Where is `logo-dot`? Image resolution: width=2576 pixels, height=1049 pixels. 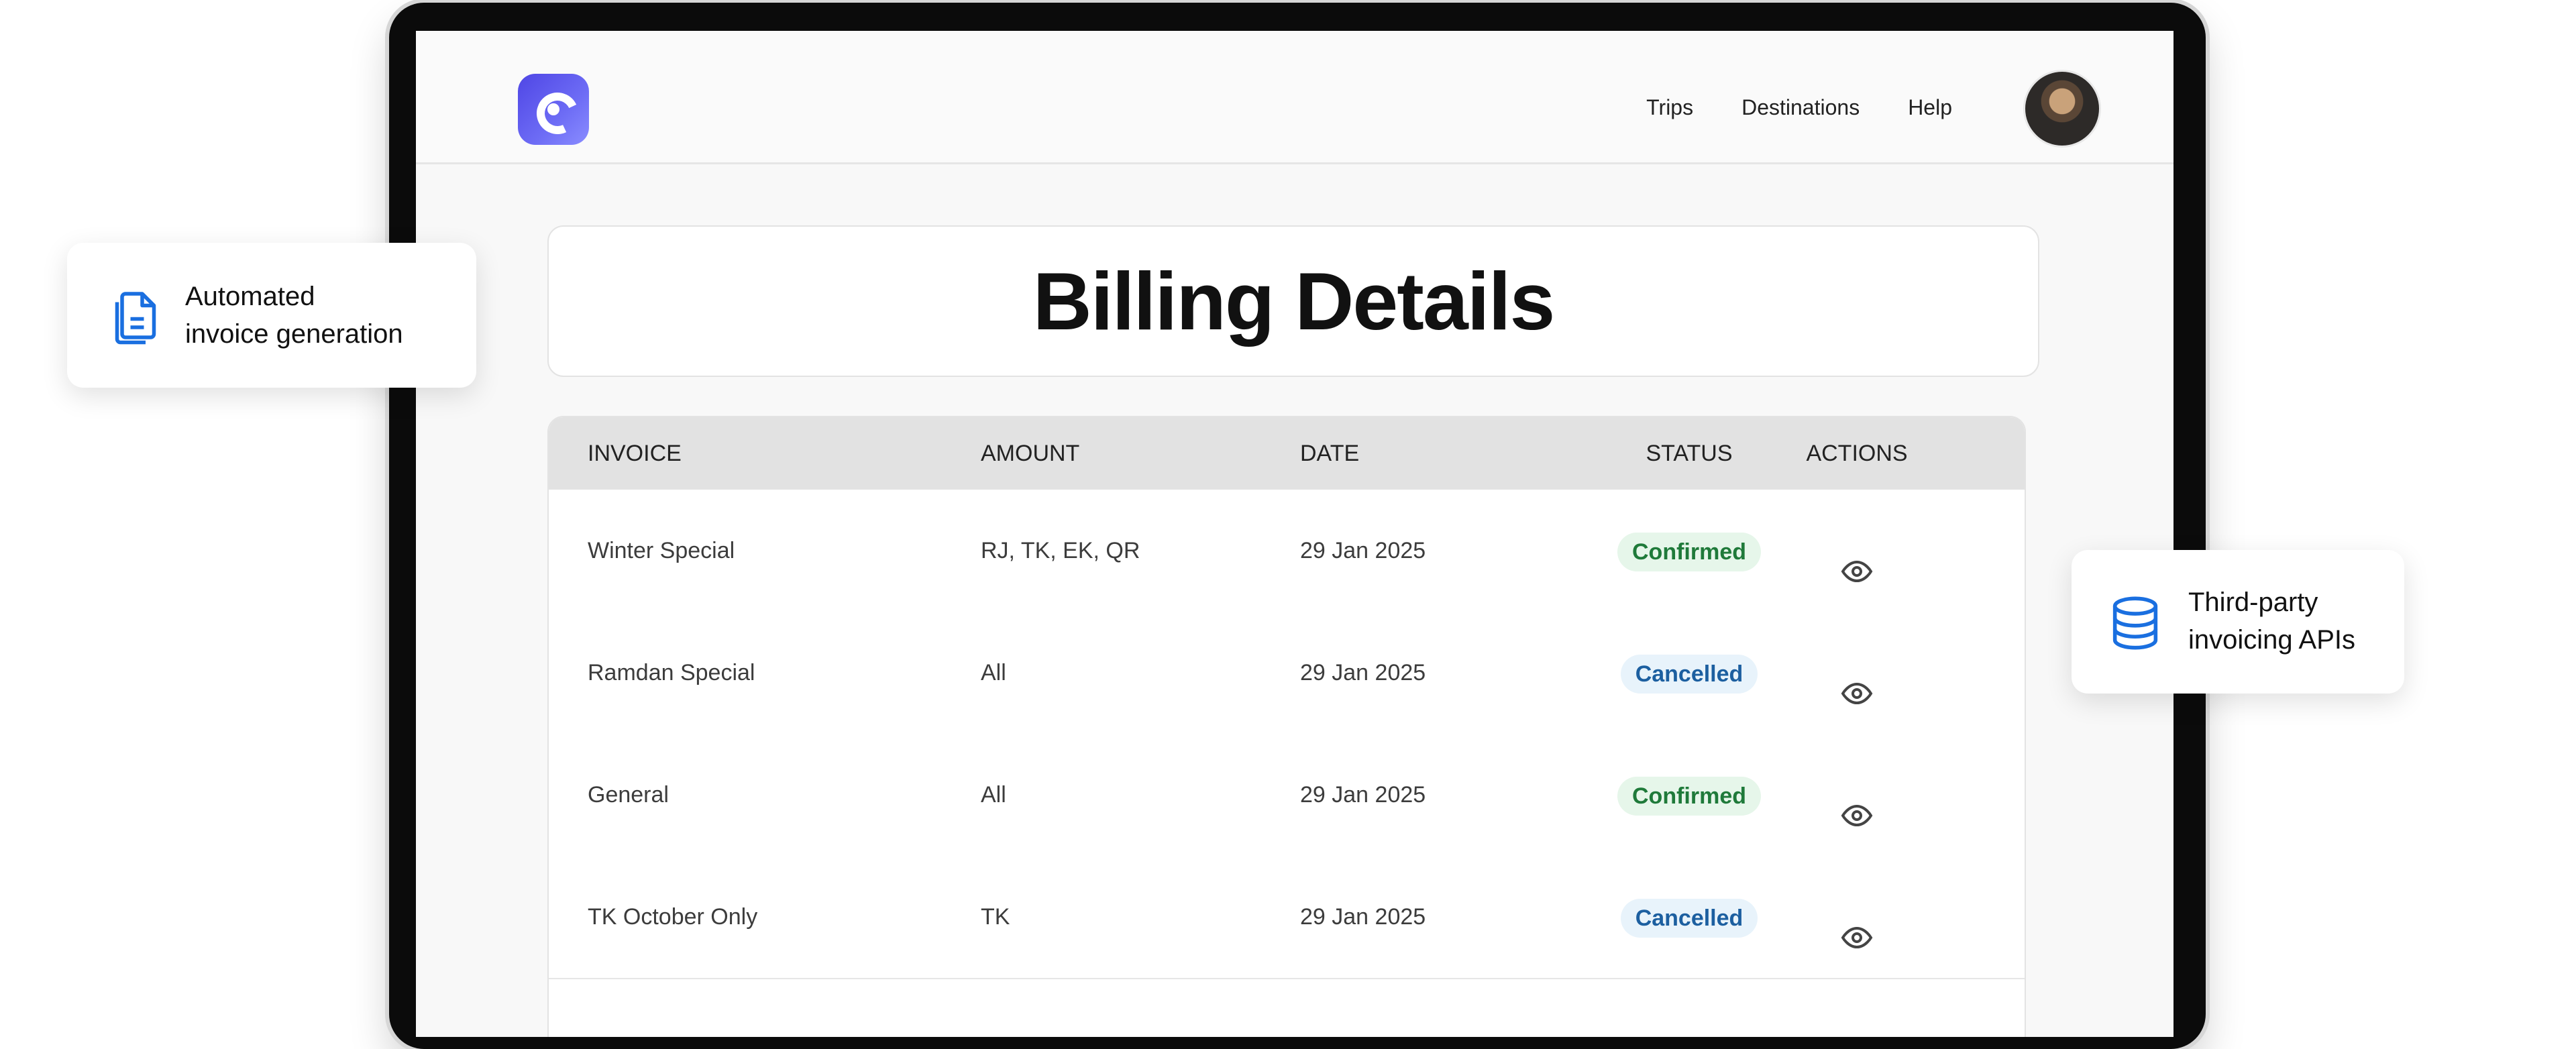
logo-dot is located at coordinates (553, 109).